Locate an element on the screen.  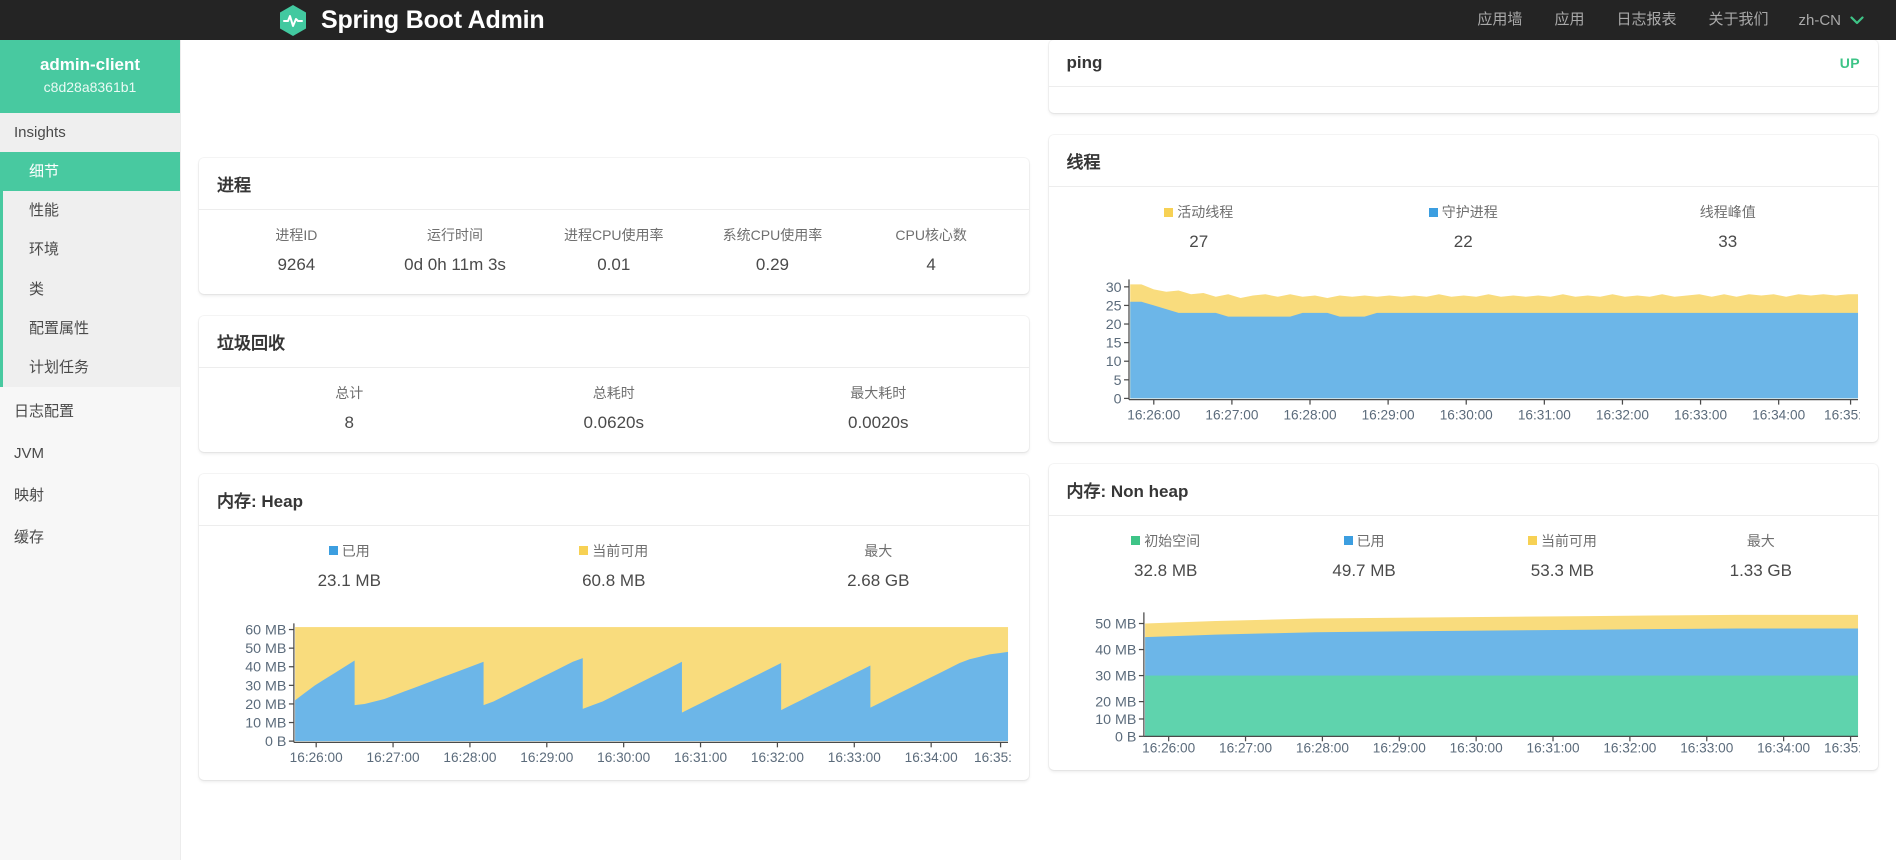
stat-label: 当前可用 is located at coordinates (614, 551).